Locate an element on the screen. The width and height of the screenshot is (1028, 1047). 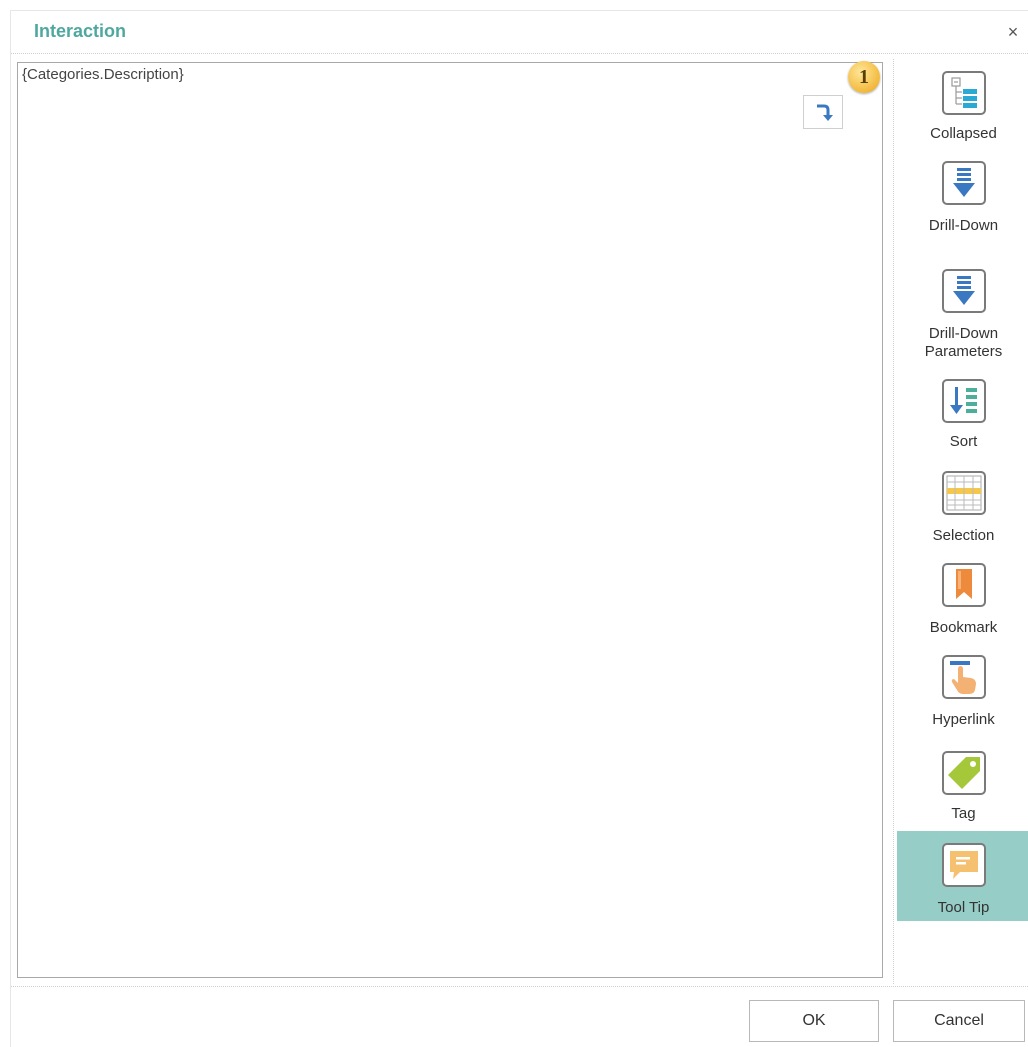
dialog-title: Interaction is located at coordinates (80, 31).